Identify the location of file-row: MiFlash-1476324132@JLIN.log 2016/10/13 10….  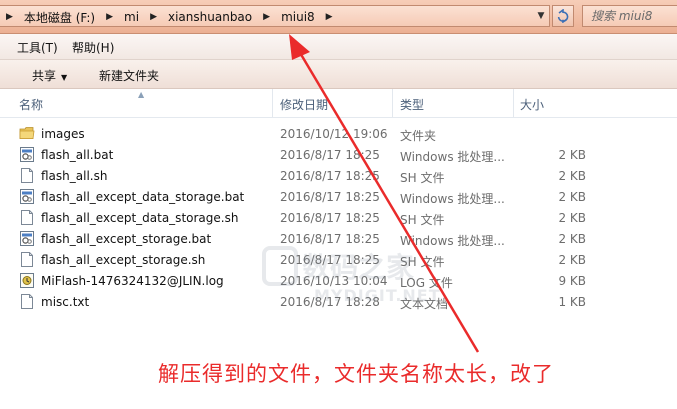
(338, 280).